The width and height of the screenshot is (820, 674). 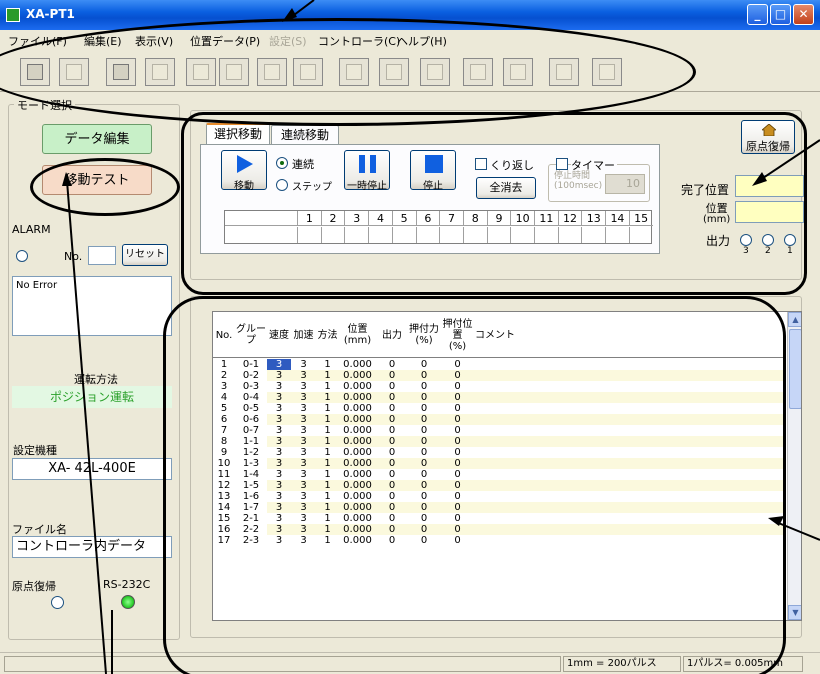 I want to click on table-cell: 8, so click(x=224, y=441).